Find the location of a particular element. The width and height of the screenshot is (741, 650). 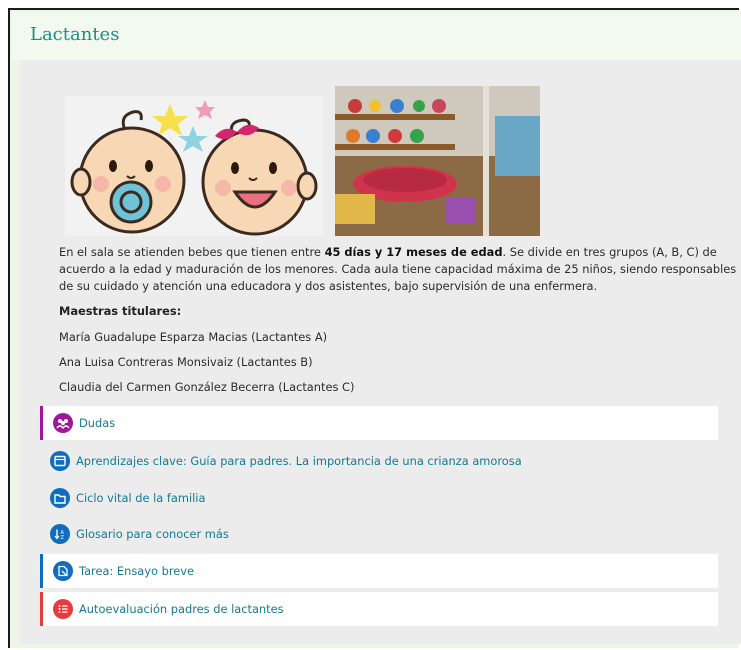

age-range: 45 días y 17 meses de edad is located at coordinates (413, 252).